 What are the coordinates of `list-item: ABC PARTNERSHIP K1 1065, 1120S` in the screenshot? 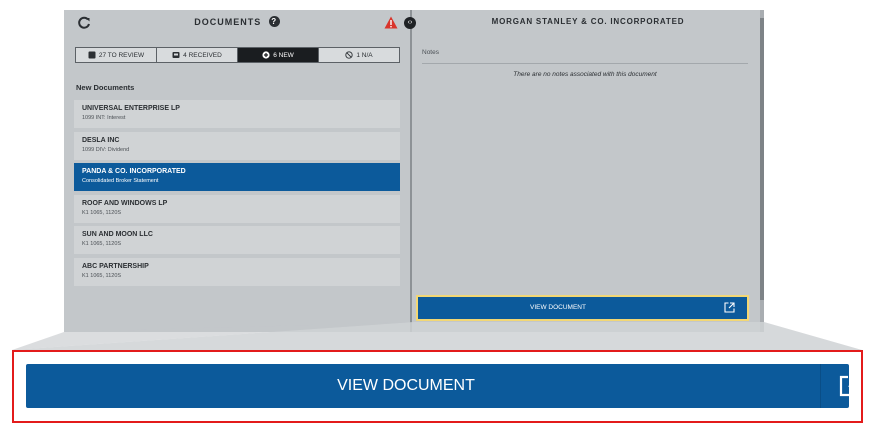 It's located at (237, 271).